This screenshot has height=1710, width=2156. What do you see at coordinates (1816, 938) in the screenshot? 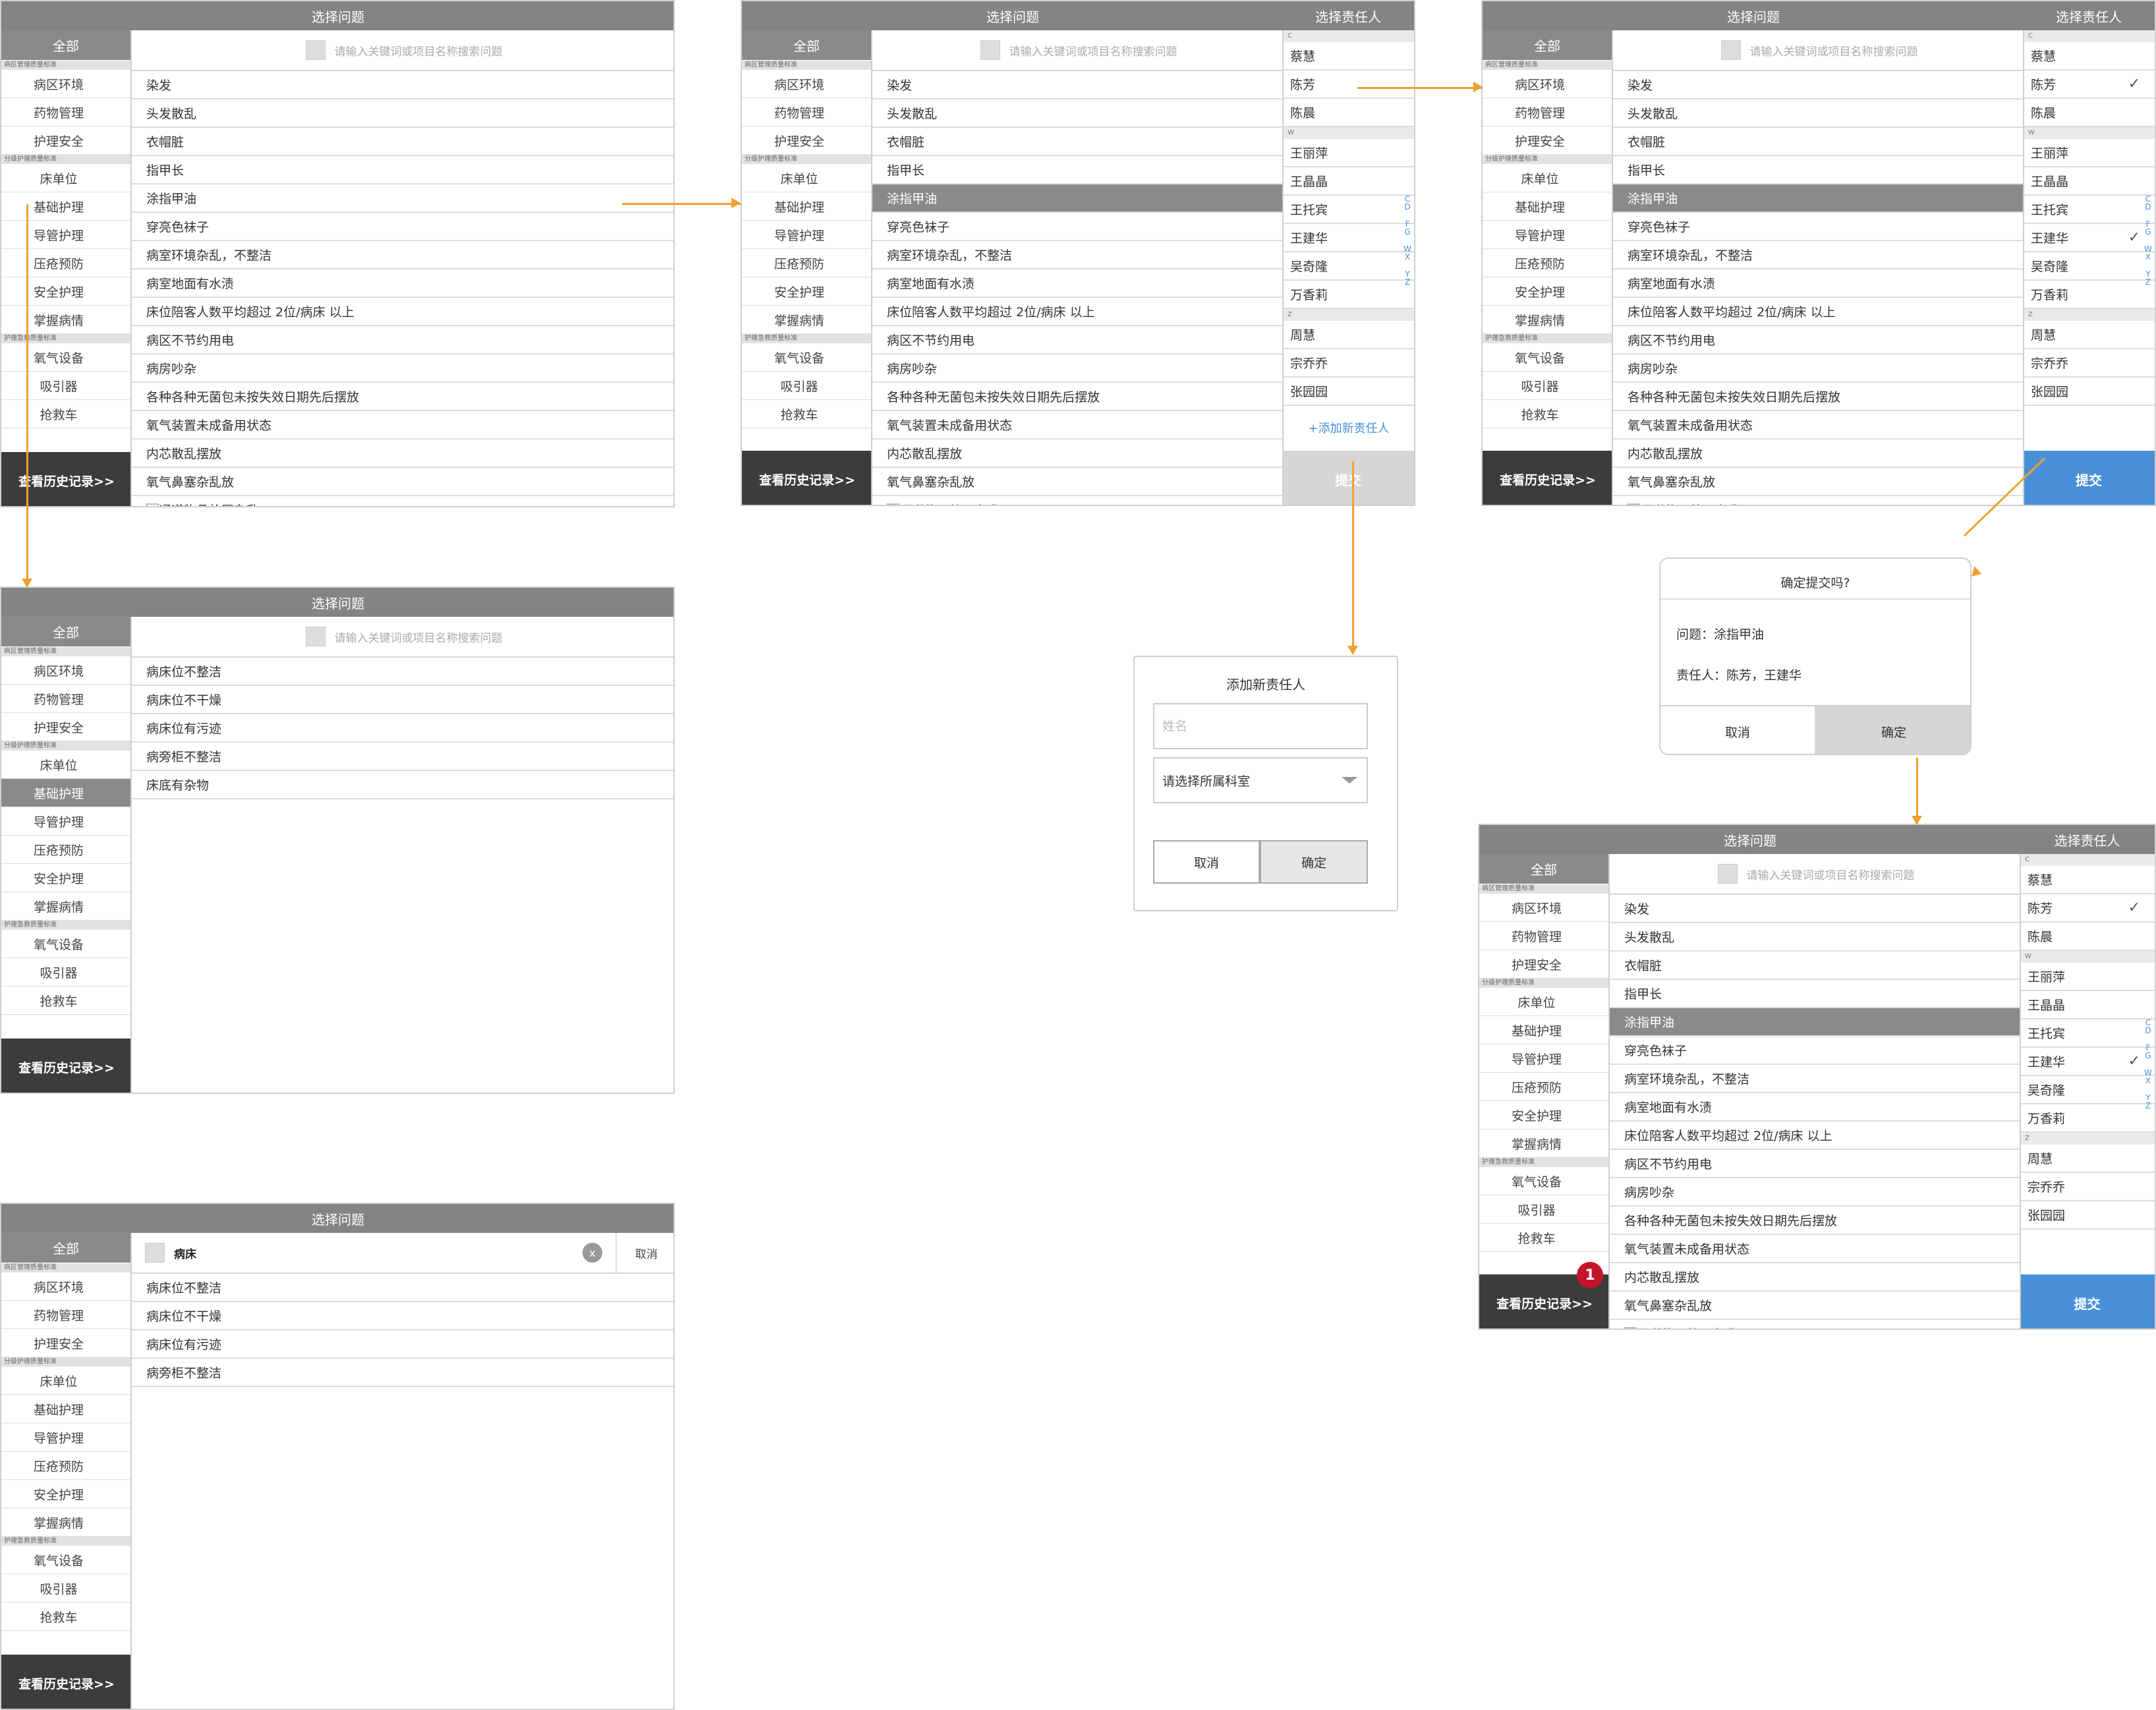
I see `issue-row: 头发散乱` at bounding box center [1816, 938].